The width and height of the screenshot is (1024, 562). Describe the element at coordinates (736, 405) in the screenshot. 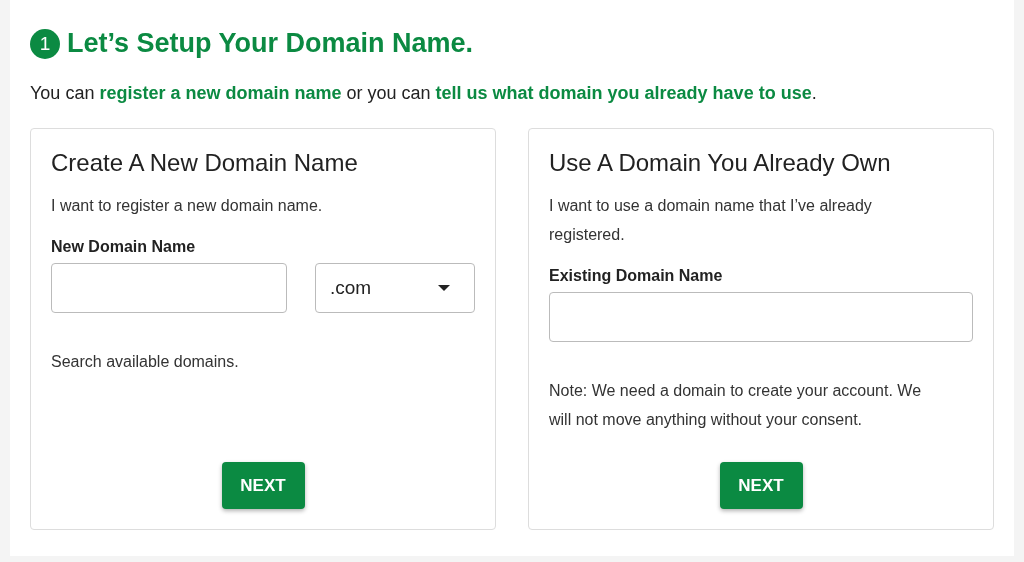

I see `card-note: Note: We need a domain to create your account. We will not move anything without your consent.` at that location.